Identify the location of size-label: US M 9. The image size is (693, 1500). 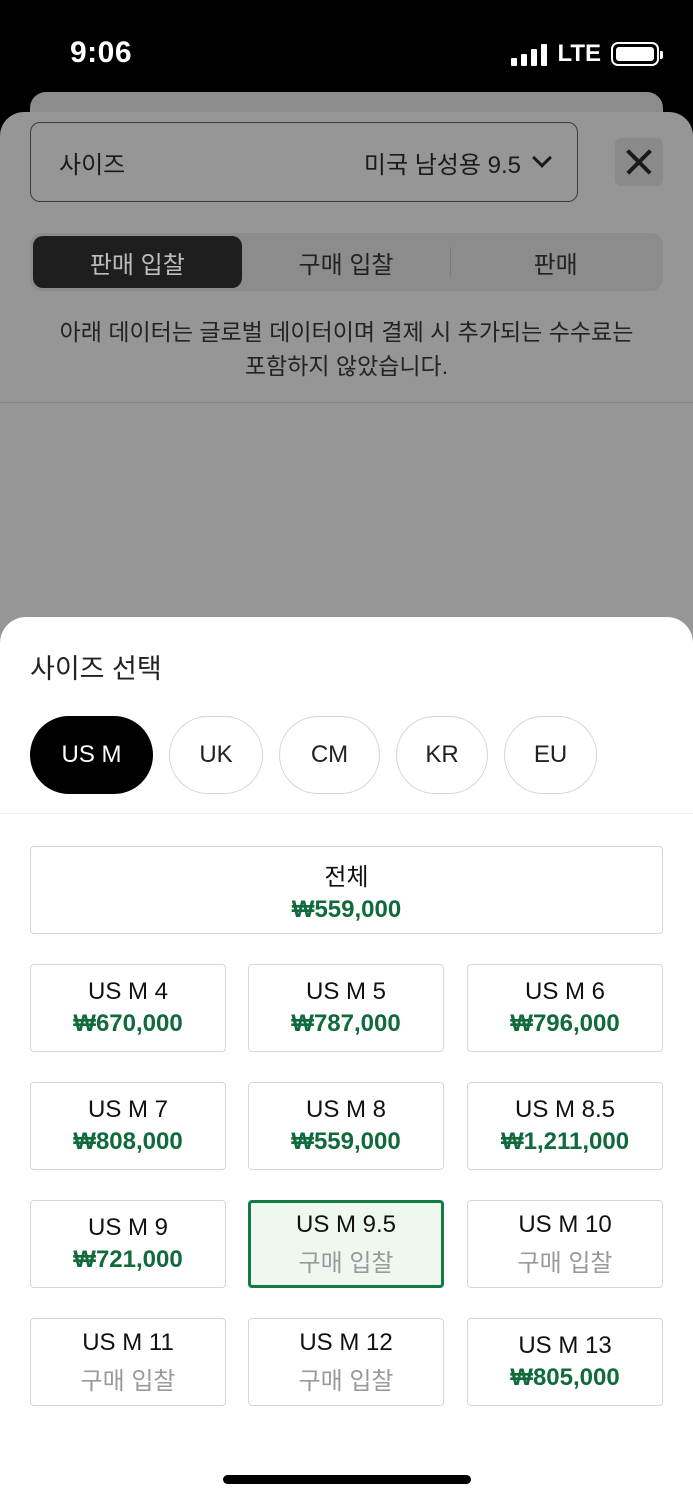
(127, 1227).